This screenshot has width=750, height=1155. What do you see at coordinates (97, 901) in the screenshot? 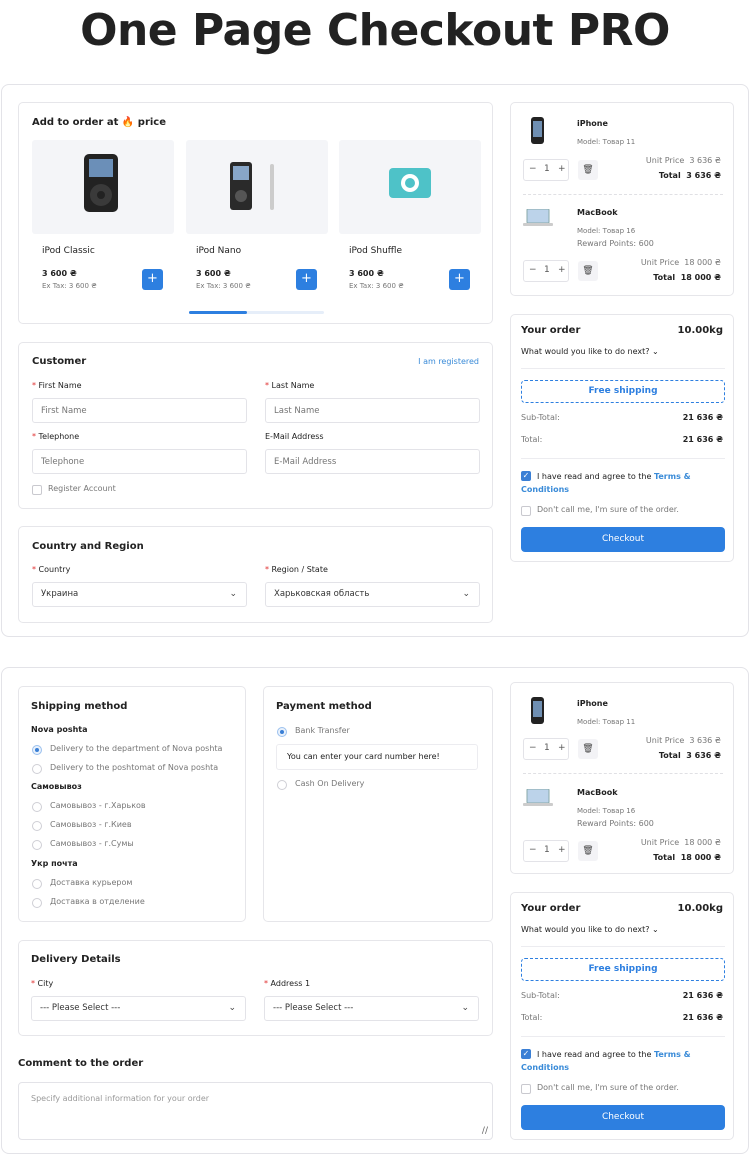
I see `shipping-option-label: Доставка в отделение` at bounding box center [97, 901].